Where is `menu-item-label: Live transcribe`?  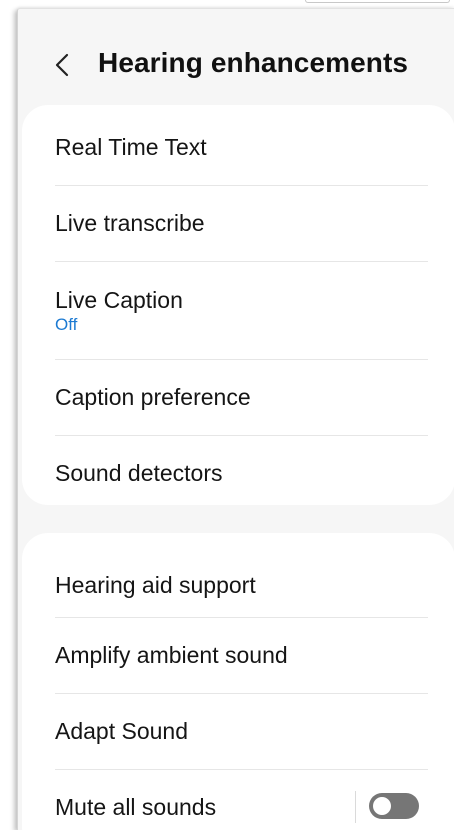 menu-item-label: Live transcribe is located at coordinates (130, 223).